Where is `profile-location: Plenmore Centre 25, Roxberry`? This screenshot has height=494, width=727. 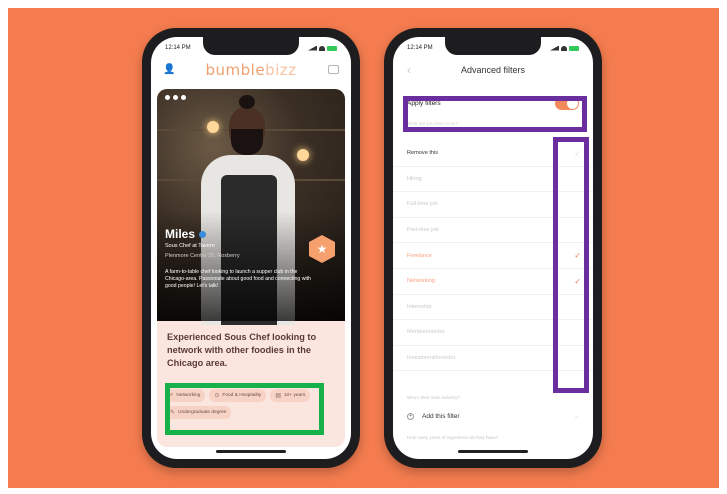 profile-location: Plenmore Centre 25, Roxberry is located at coordinates (202, 256).